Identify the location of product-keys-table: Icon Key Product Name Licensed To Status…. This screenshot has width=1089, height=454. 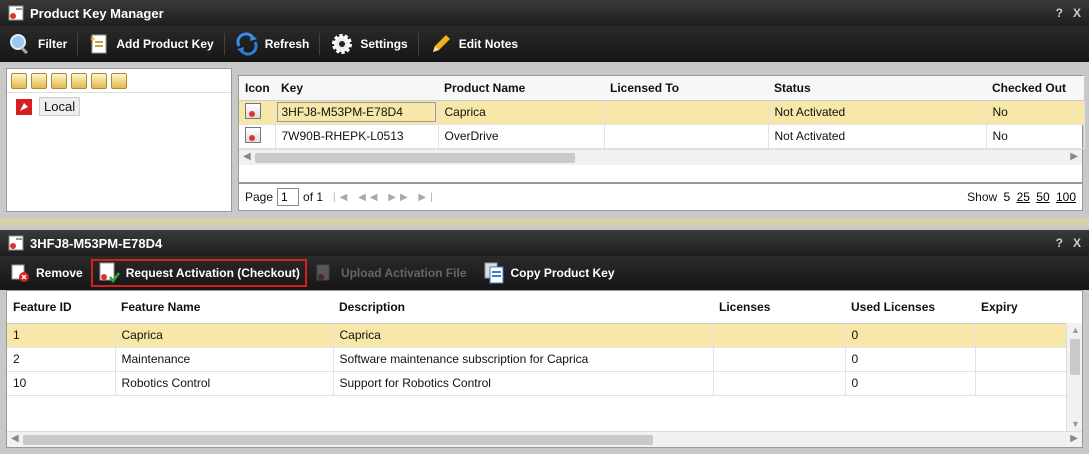
(662, 112).